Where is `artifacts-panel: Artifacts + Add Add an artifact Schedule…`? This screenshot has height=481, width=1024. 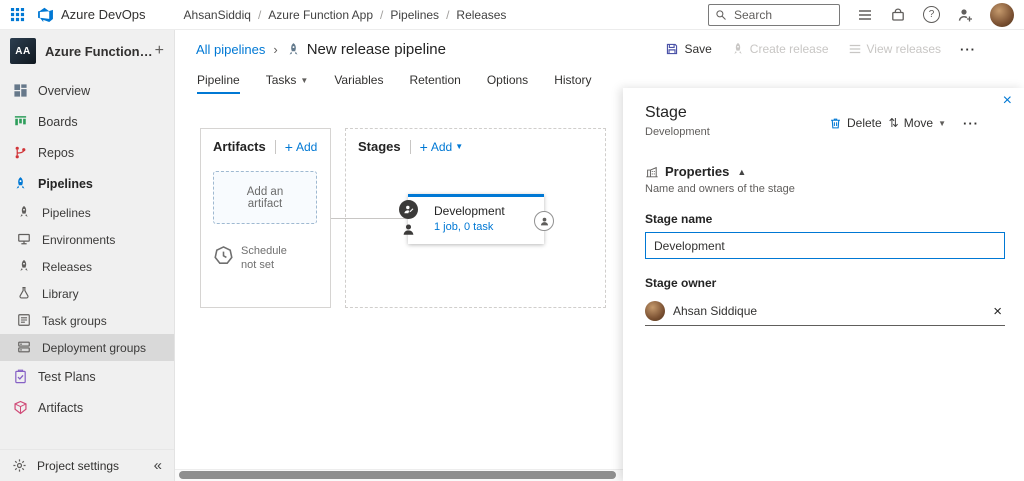
artifacts-panel: Artifacts + Add Add an artifact Schedule… is located at coordinates (265, 218).